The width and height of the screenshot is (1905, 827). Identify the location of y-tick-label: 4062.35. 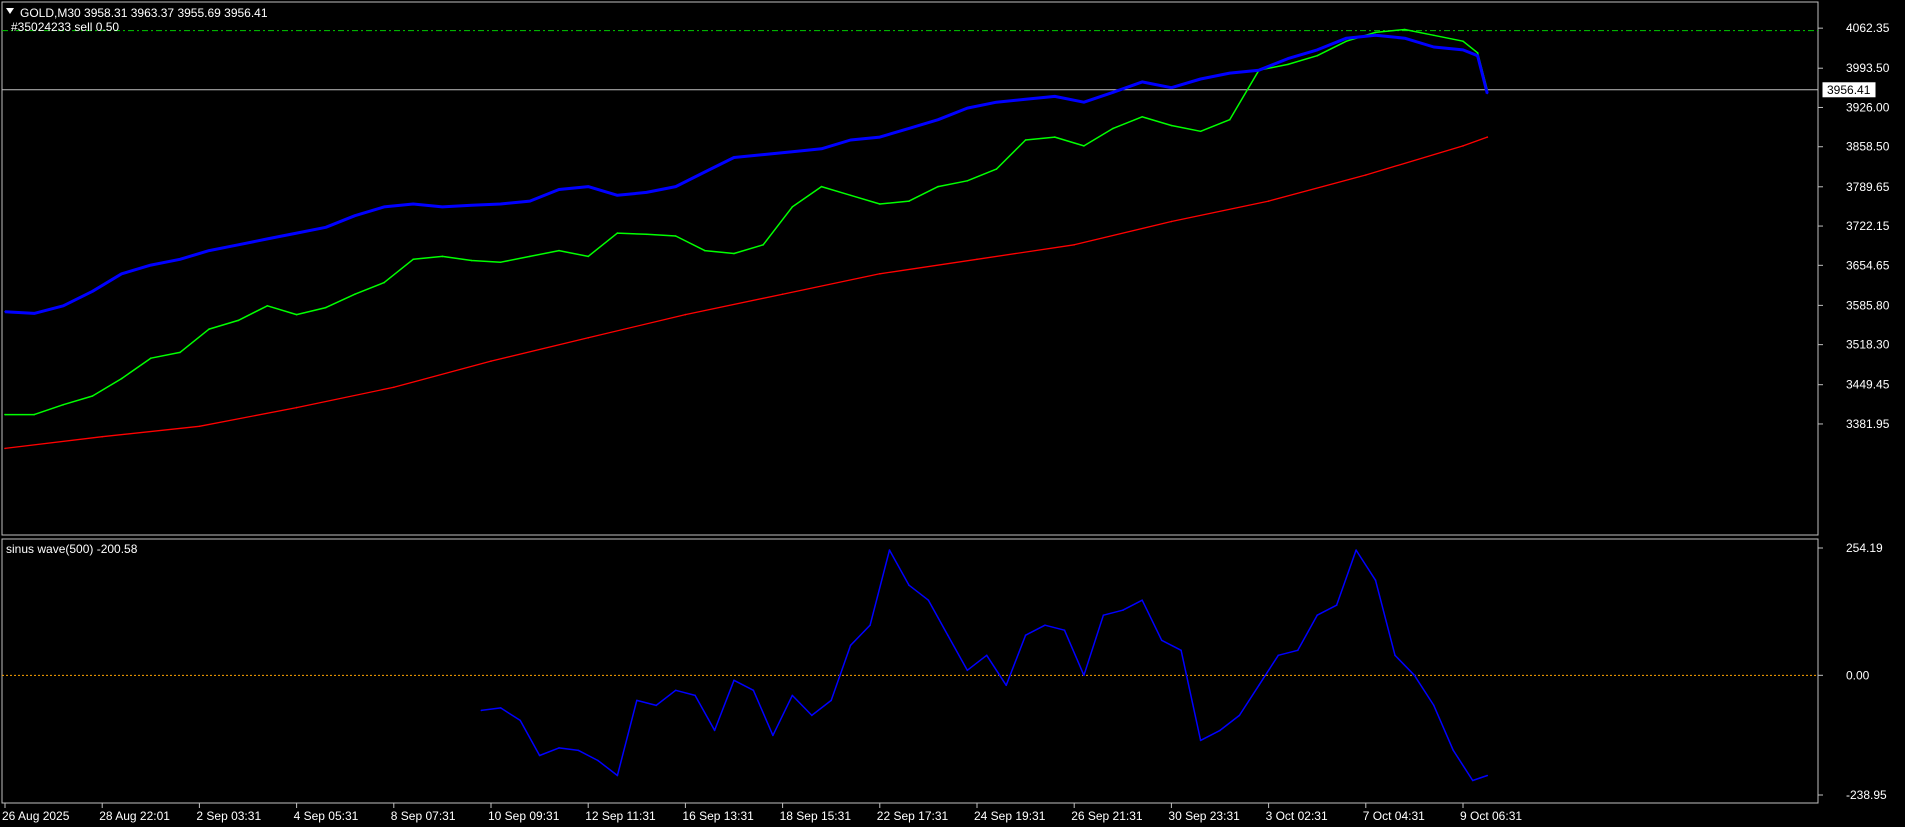
(1868, 28).